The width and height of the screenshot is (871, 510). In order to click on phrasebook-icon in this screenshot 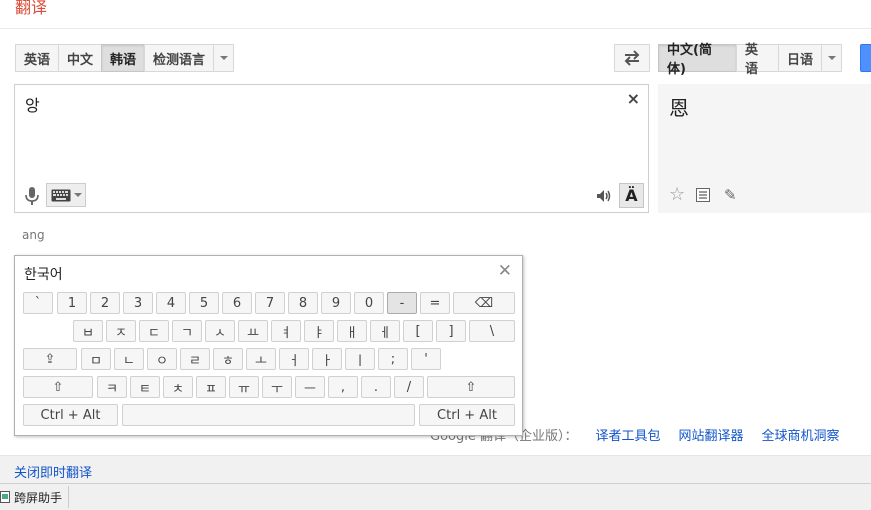, I will do `click(703, 195)`.